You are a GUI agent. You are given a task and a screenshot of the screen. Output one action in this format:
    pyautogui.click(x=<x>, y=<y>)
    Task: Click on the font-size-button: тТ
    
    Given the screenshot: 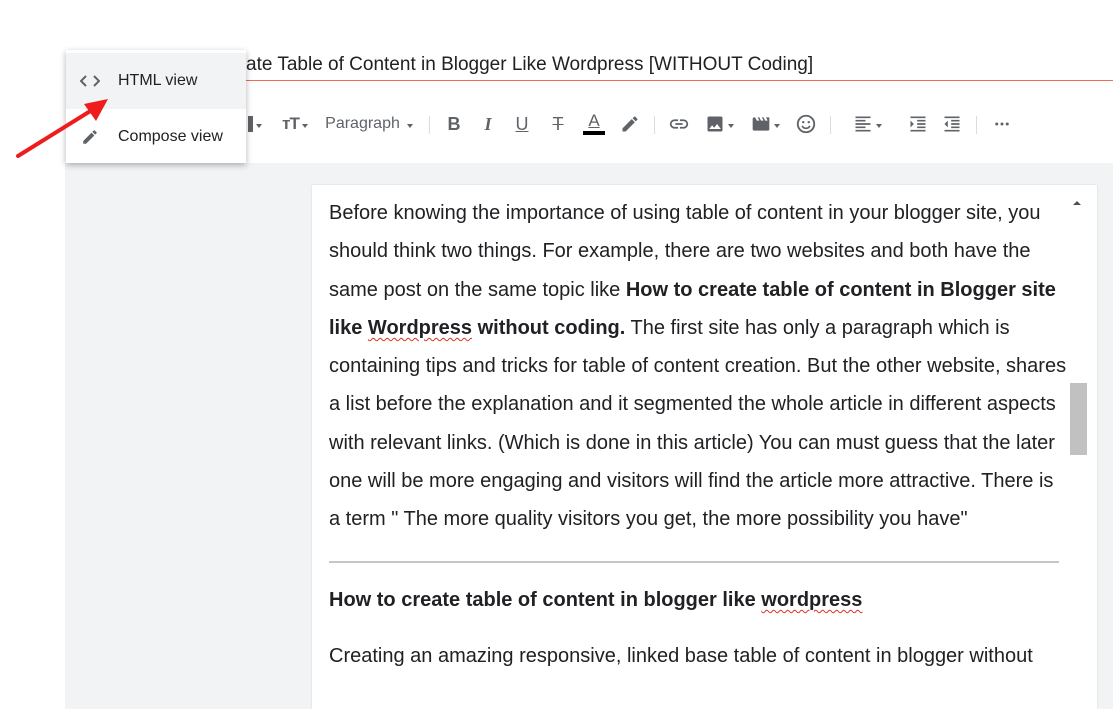 What is the action you would take?
    pyautogui.click(x=295, y=124)
    